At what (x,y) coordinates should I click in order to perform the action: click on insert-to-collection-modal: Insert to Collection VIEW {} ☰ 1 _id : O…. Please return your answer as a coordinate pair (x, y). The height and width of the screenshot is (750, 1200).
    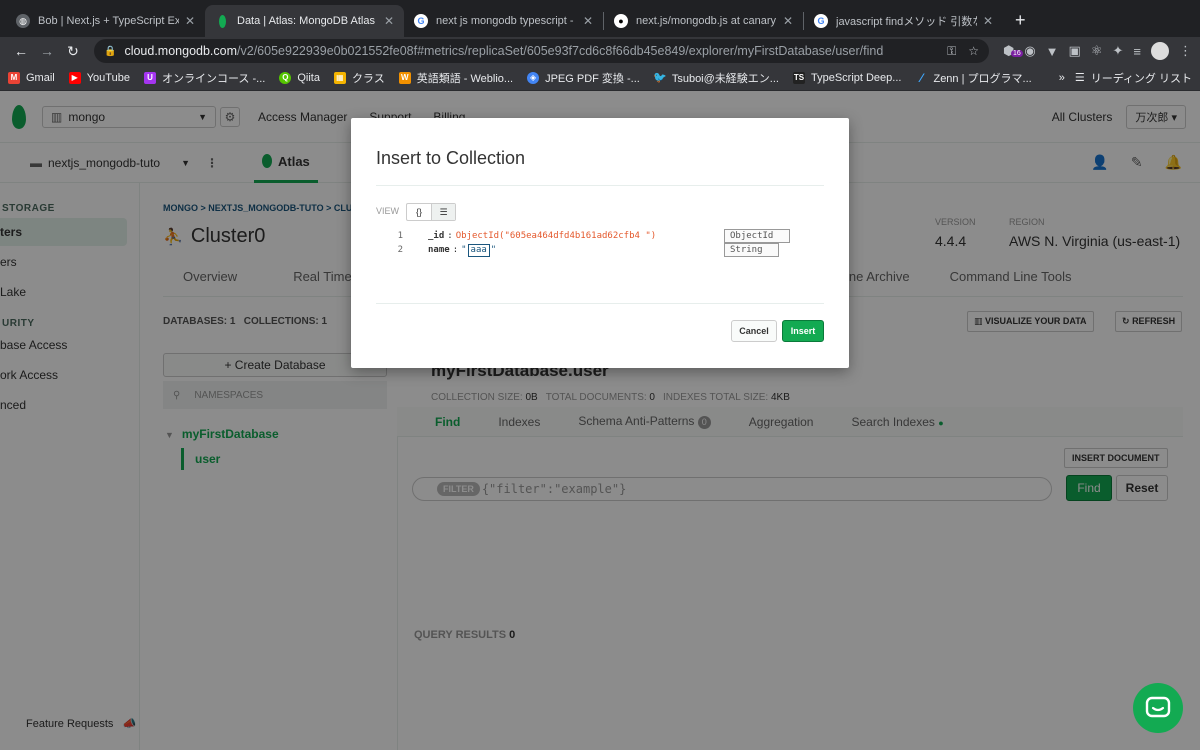
    Looking at the image, I should click on (600, 243).